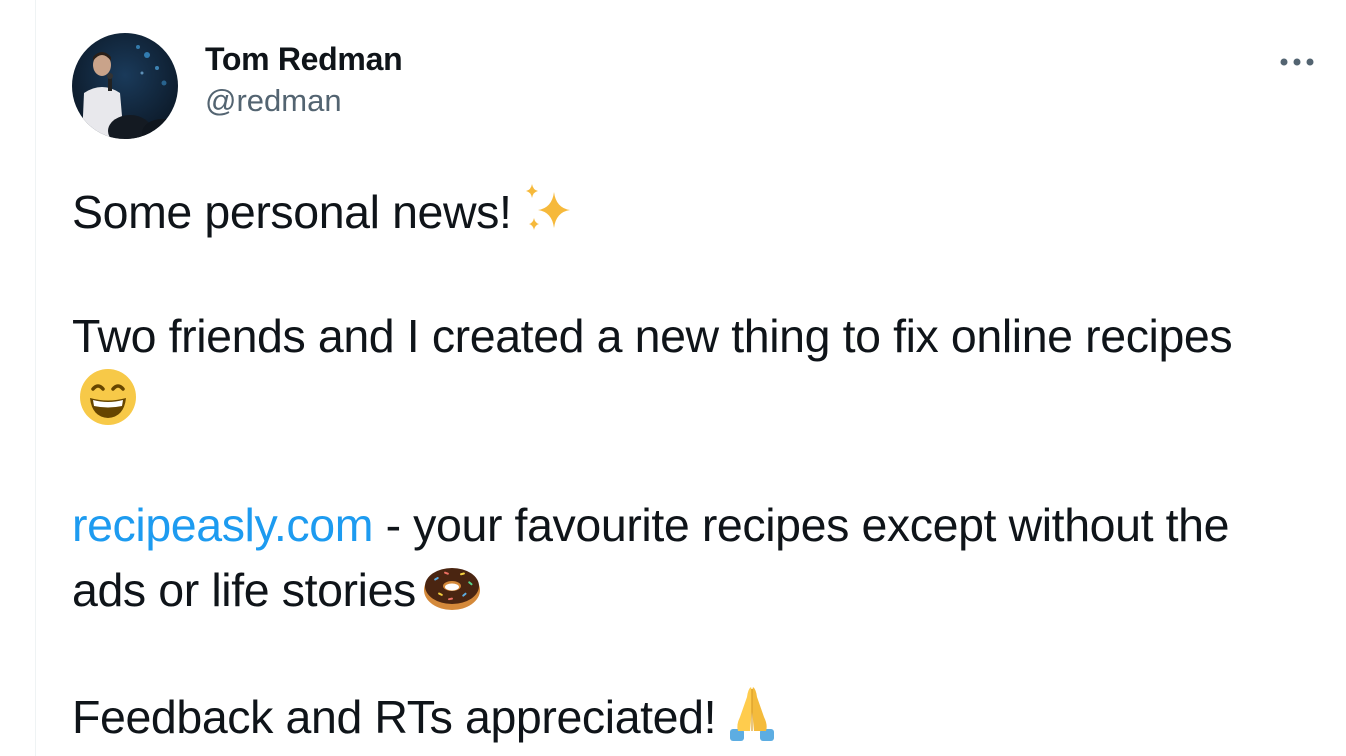 Image resolution: width=1346 pixels, height=756 pixels. Describe the element at coordinates (303, 101) in the screenshot. I see `author-handle: @redman` at that location.